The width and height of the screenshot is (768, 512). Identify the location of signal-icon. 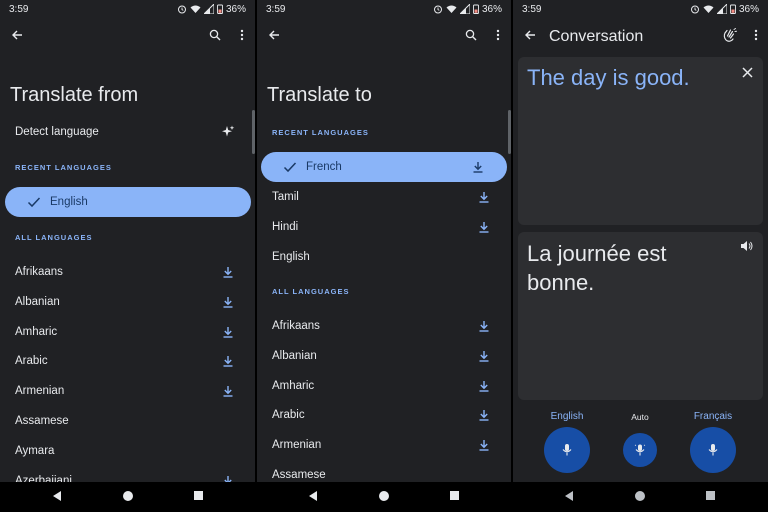
(721, 9).